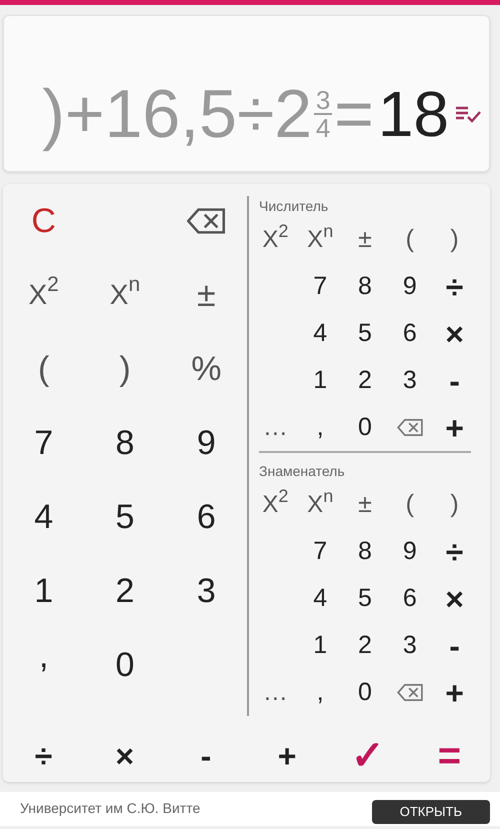  Describe the element at coordinates (43, 221) in the screenshot. I see `calculator-key: C` at that location.